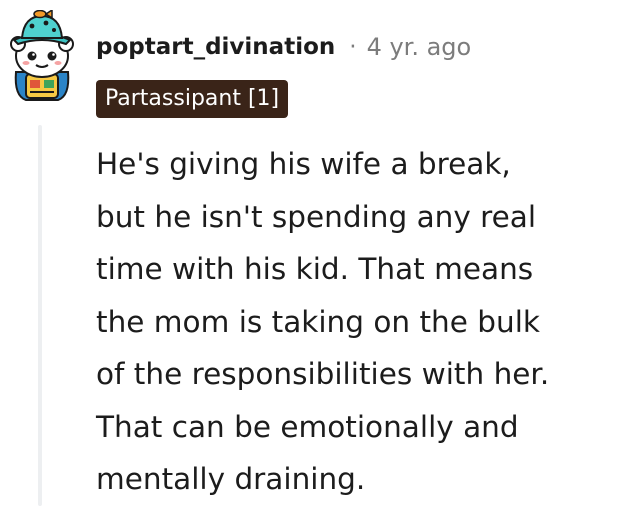 This screenshot has height=506, width=644. What do you see at coordinates (316, 216) in the screenshot?
I see `comment-body-line: but he isn't spending any real` at bounding box center [316, 216].